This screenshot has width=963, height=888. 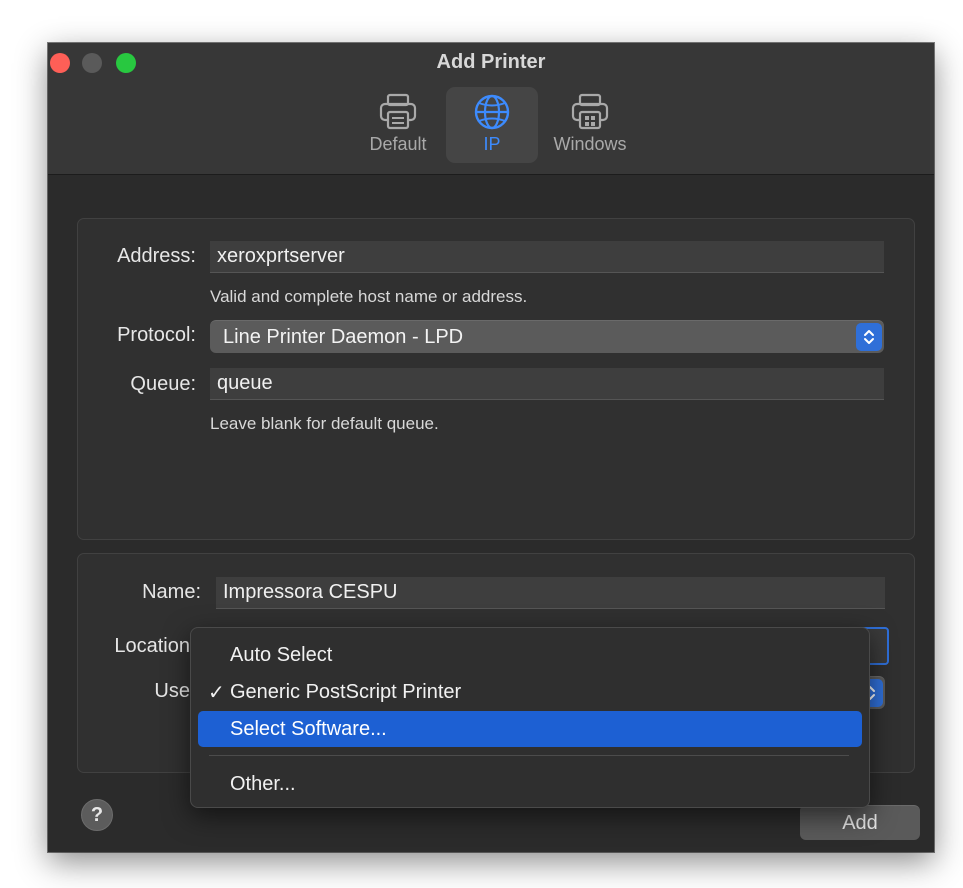 What do you see at coordinates (590, 111) in the screenshot?
I see `windows-printer-icon` at bounding box center [590, 111].